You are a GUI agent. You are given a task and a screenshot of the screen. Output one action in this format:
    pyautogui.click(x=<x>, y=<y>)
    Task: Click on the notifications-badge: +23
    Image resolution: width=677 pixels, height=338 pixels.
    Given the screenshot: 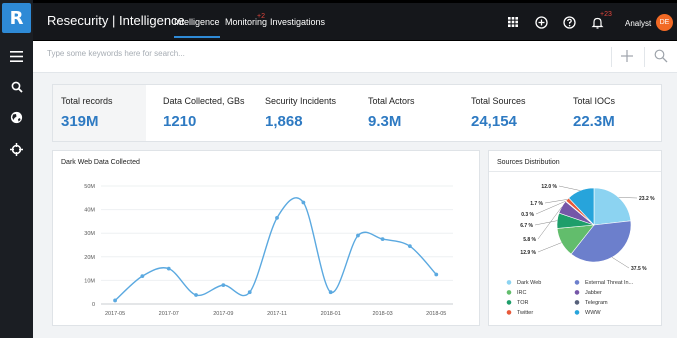 What is the action you would take?
    pyautogui.click(x=606, y=14)
    